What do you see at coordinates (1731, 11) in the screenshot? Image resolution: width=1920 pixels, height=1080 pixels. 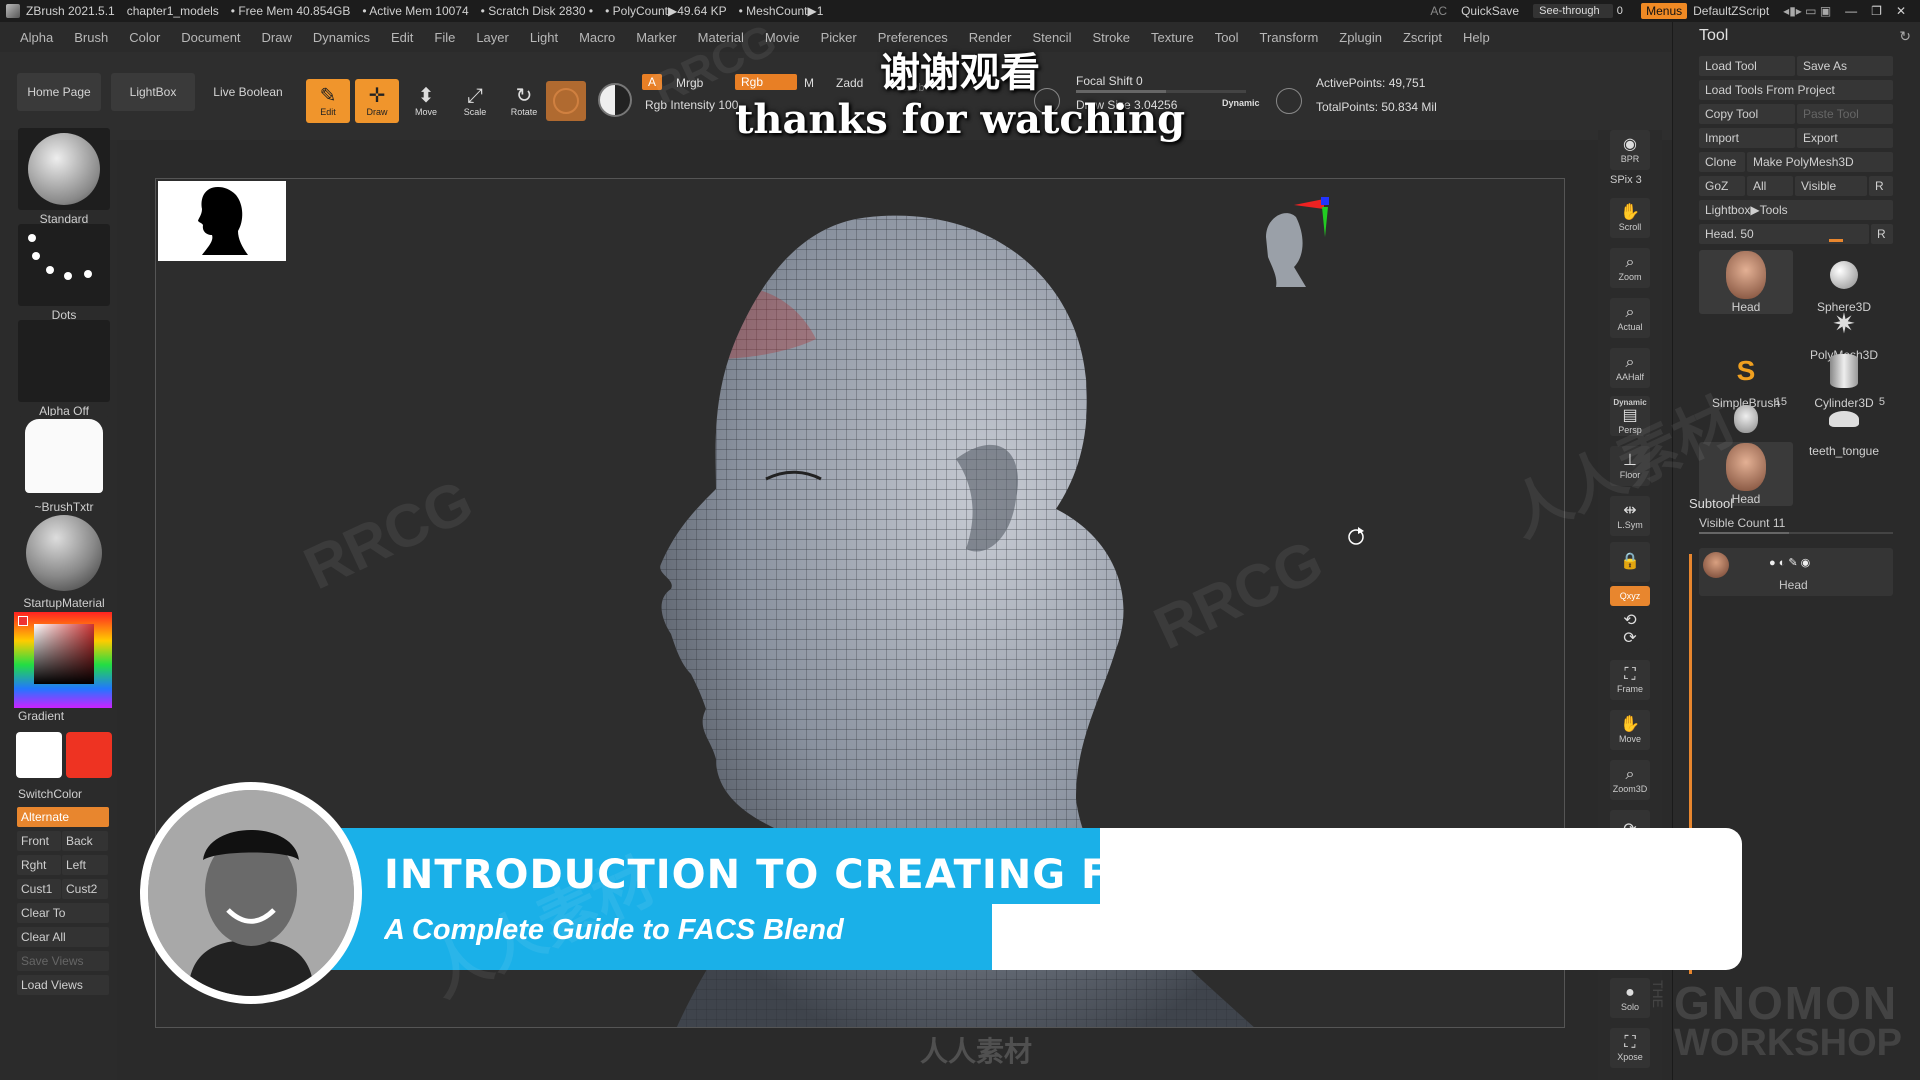 I see `default-zscript-button: DefaultZScript` at bounding box center [1731, 11].